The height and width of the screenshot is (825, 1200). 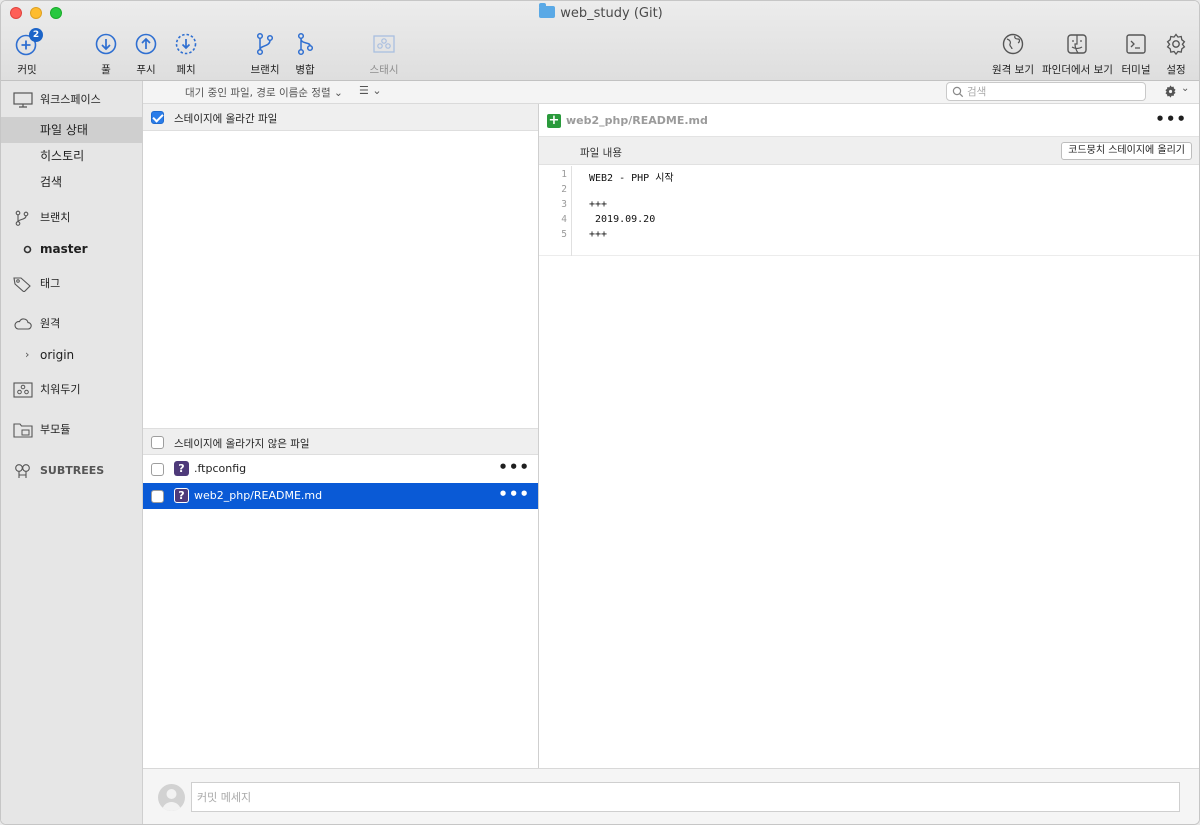 I want to click on sidebar-label: origin, so click(x=57, y=355).